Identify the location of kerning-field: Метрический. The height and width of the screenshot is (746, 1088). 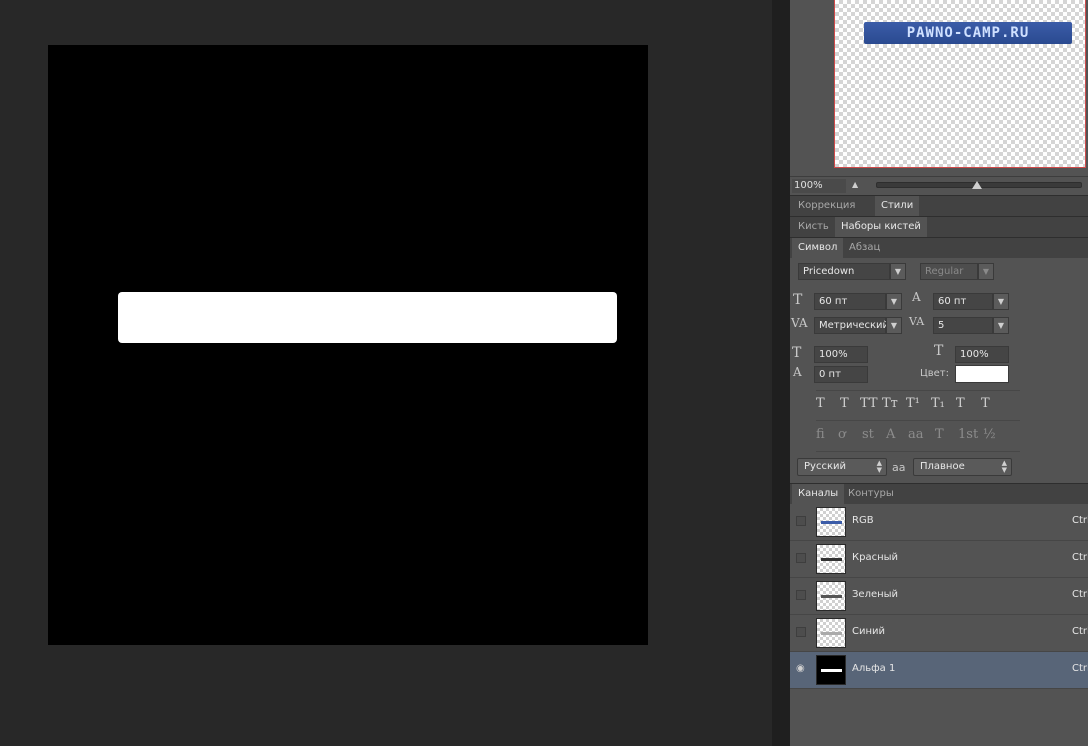
(851, 325).